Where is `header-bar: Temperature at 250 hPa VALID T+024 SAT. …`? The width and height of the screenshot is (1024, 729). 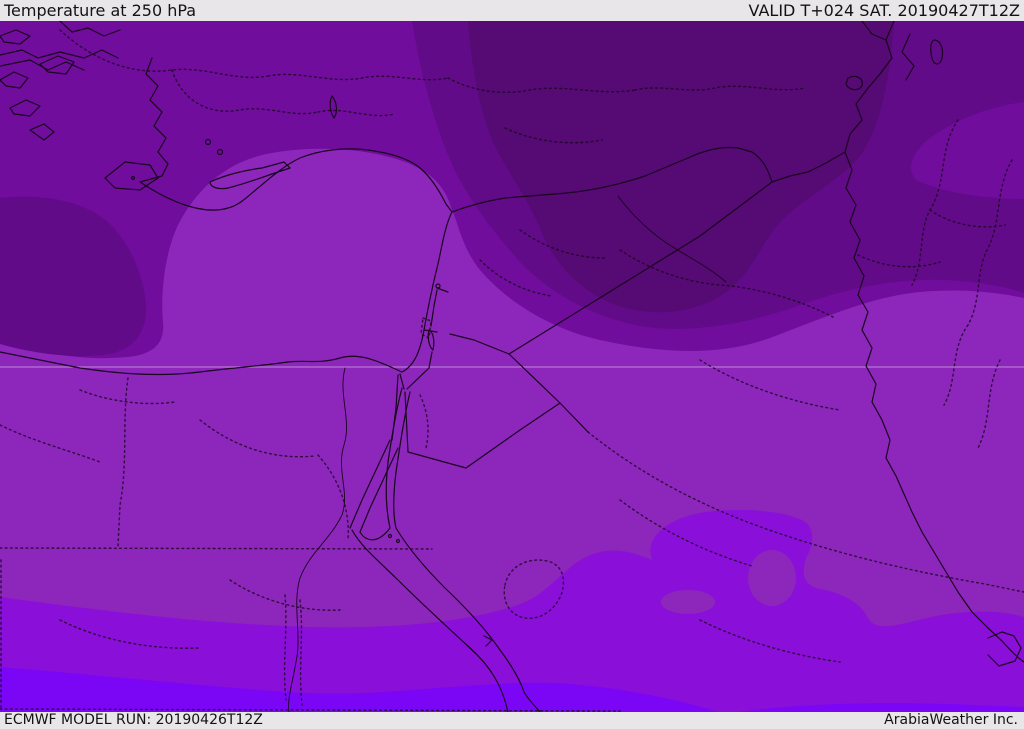
header-bar: Temperature at 250 hPa VALID T+024 SAT. … is located at coordinates (512, 10).